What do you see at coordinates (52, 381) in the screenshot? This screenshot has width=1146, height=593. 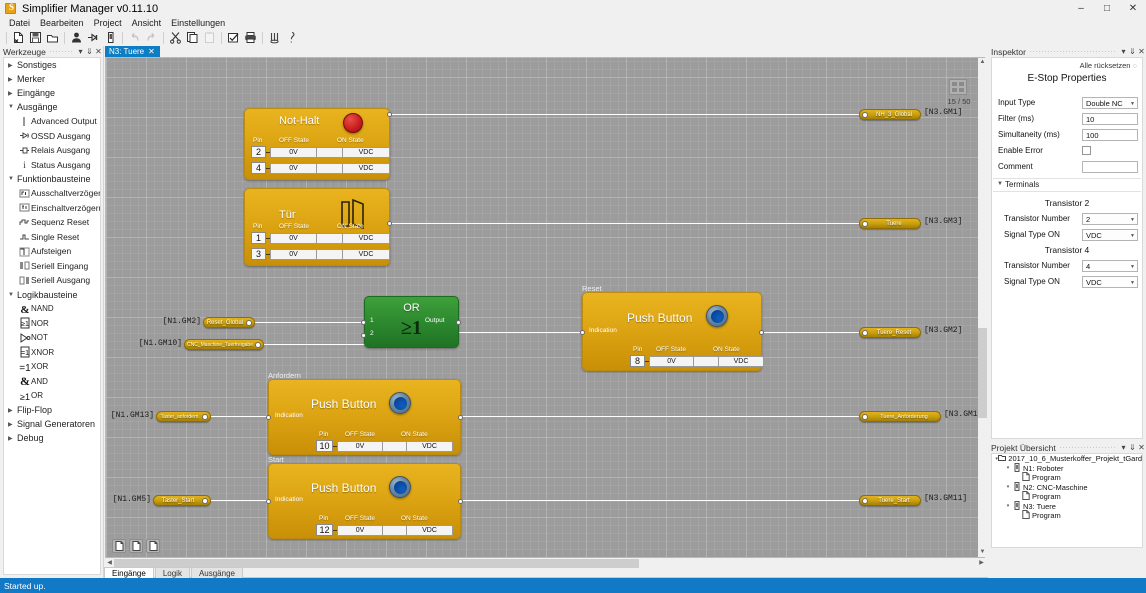 I see `tools-item-and: & AND` at bounding box center [52, 381].